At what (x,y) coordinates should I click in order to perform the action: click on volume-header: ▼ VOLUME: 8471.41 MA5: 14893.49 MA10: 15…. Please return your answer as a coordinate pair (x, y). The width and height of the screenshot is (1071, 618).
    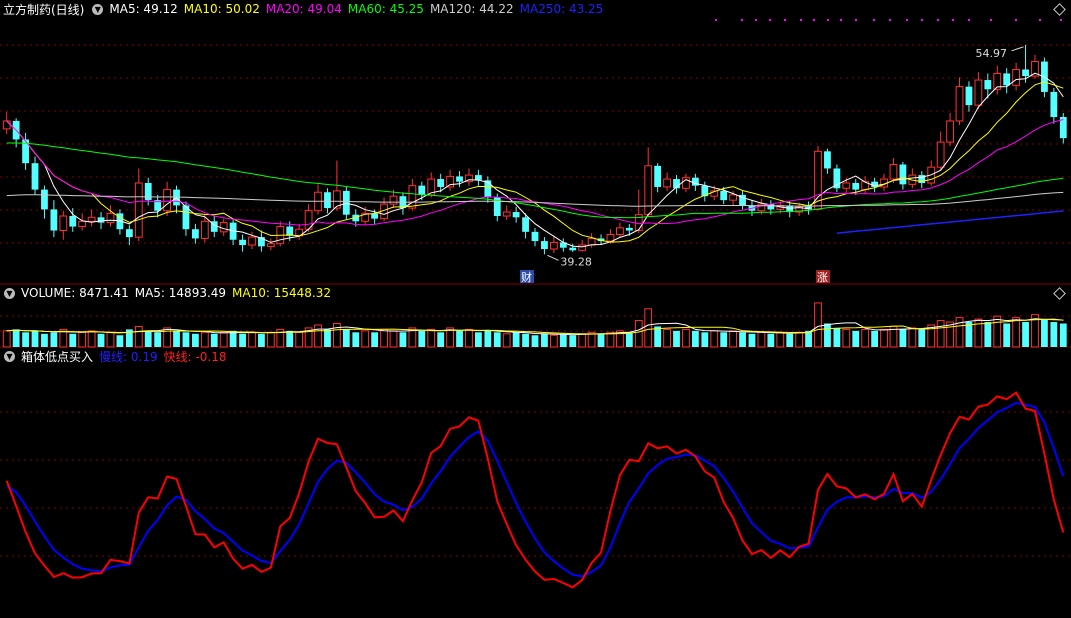
    Looking at the image, I should click on (168, 293).